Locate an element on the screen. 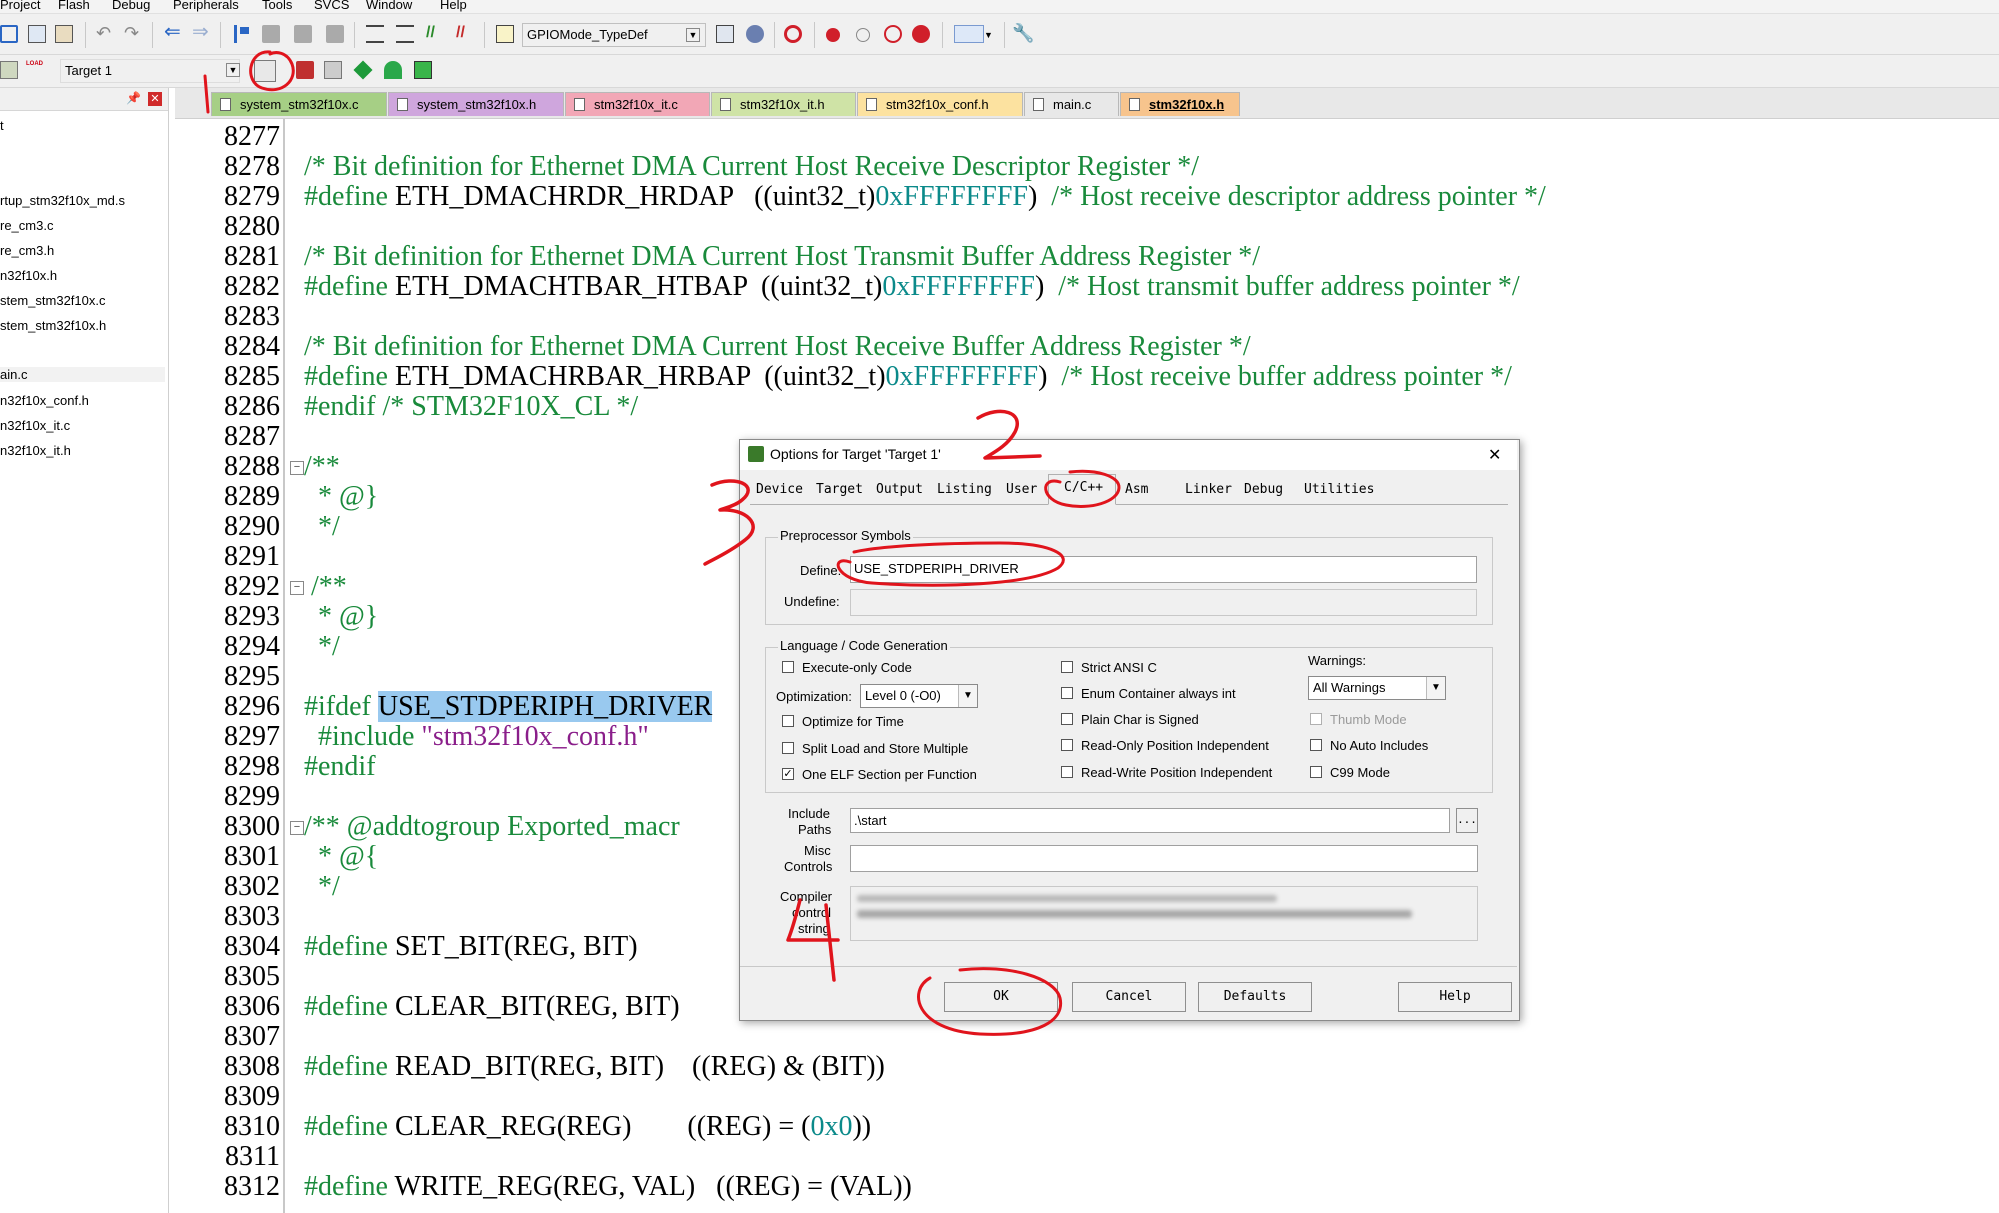 The width and height of the screenshot is (1999, 1213). ok-button: OK is located at coordinates (1001, 997).